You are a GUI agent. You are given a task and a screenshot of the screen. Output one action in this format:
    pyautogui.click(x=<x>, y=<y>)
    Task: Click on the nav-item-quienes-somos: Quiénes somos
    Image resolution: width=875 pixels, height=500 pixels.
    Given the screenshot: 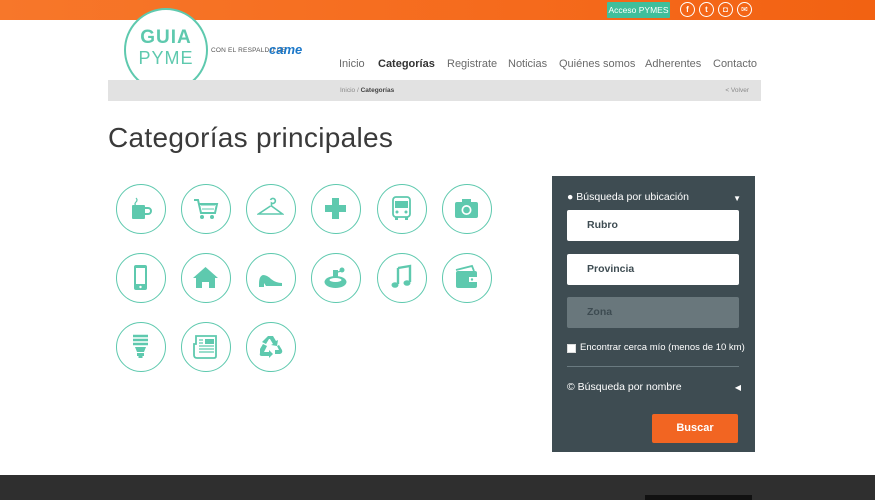 What is the action you would take?
    pyautogui.click(x=597, y=64)
    